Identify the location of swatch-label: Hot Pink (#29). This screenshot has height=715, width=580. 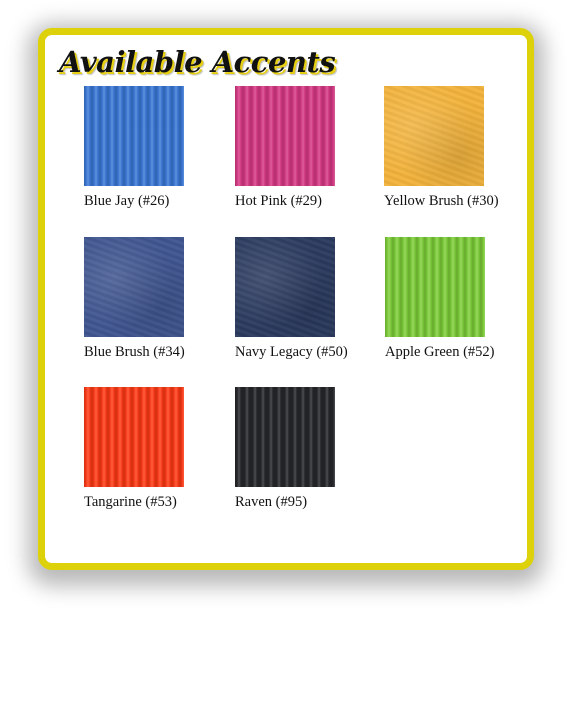
(278, 201).